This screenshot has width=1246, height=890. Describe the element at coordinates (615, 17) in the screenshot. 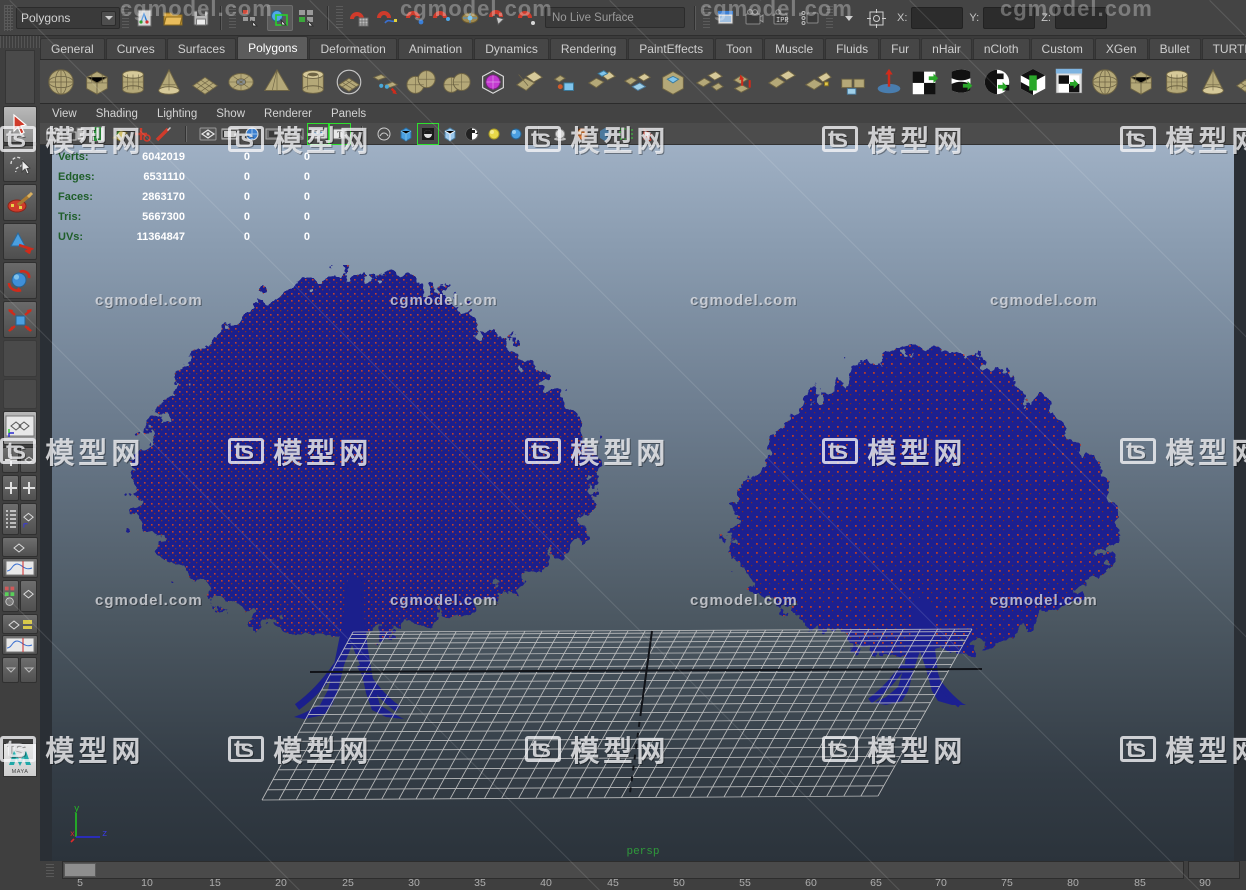

I see `live-surface-field: No Live Surface` at that location.